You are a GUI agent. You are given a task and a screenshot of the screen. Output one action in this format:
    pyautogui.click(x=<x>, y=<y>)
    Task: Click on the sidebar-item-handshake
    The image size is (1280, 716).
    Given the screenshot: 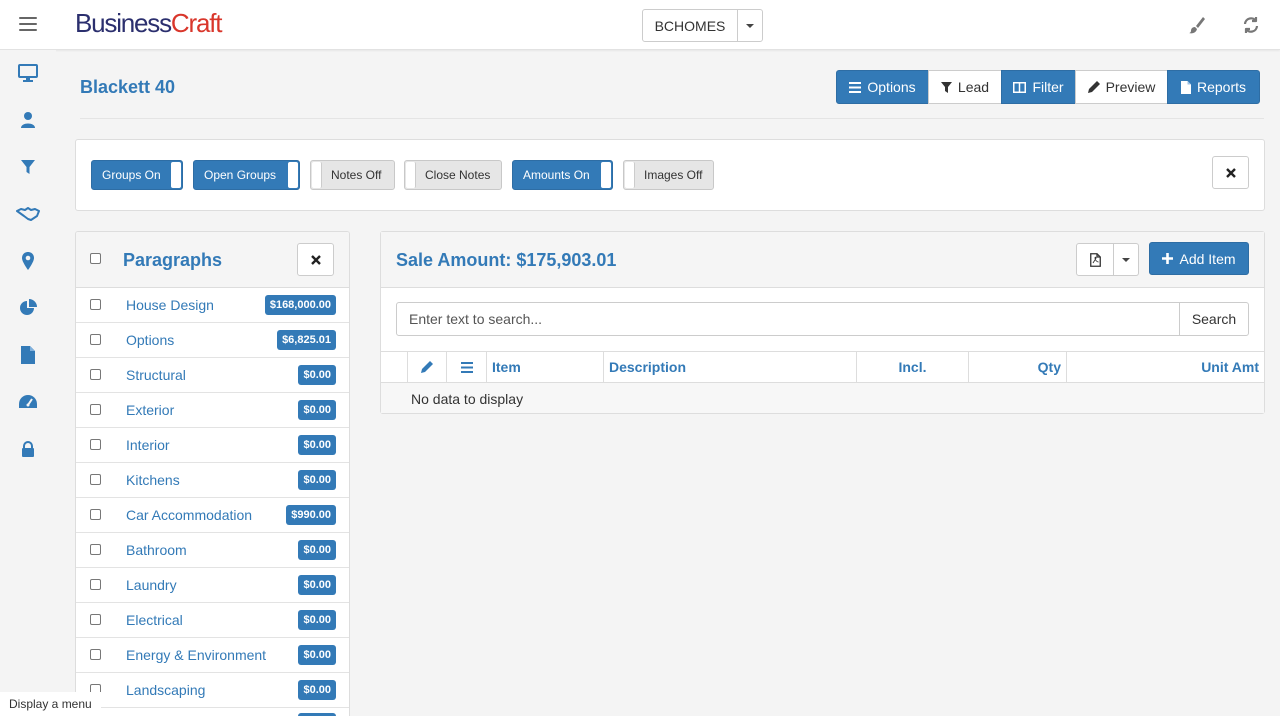 What is the action you would take?
    pyautogui.click(x=28, y=214)
    